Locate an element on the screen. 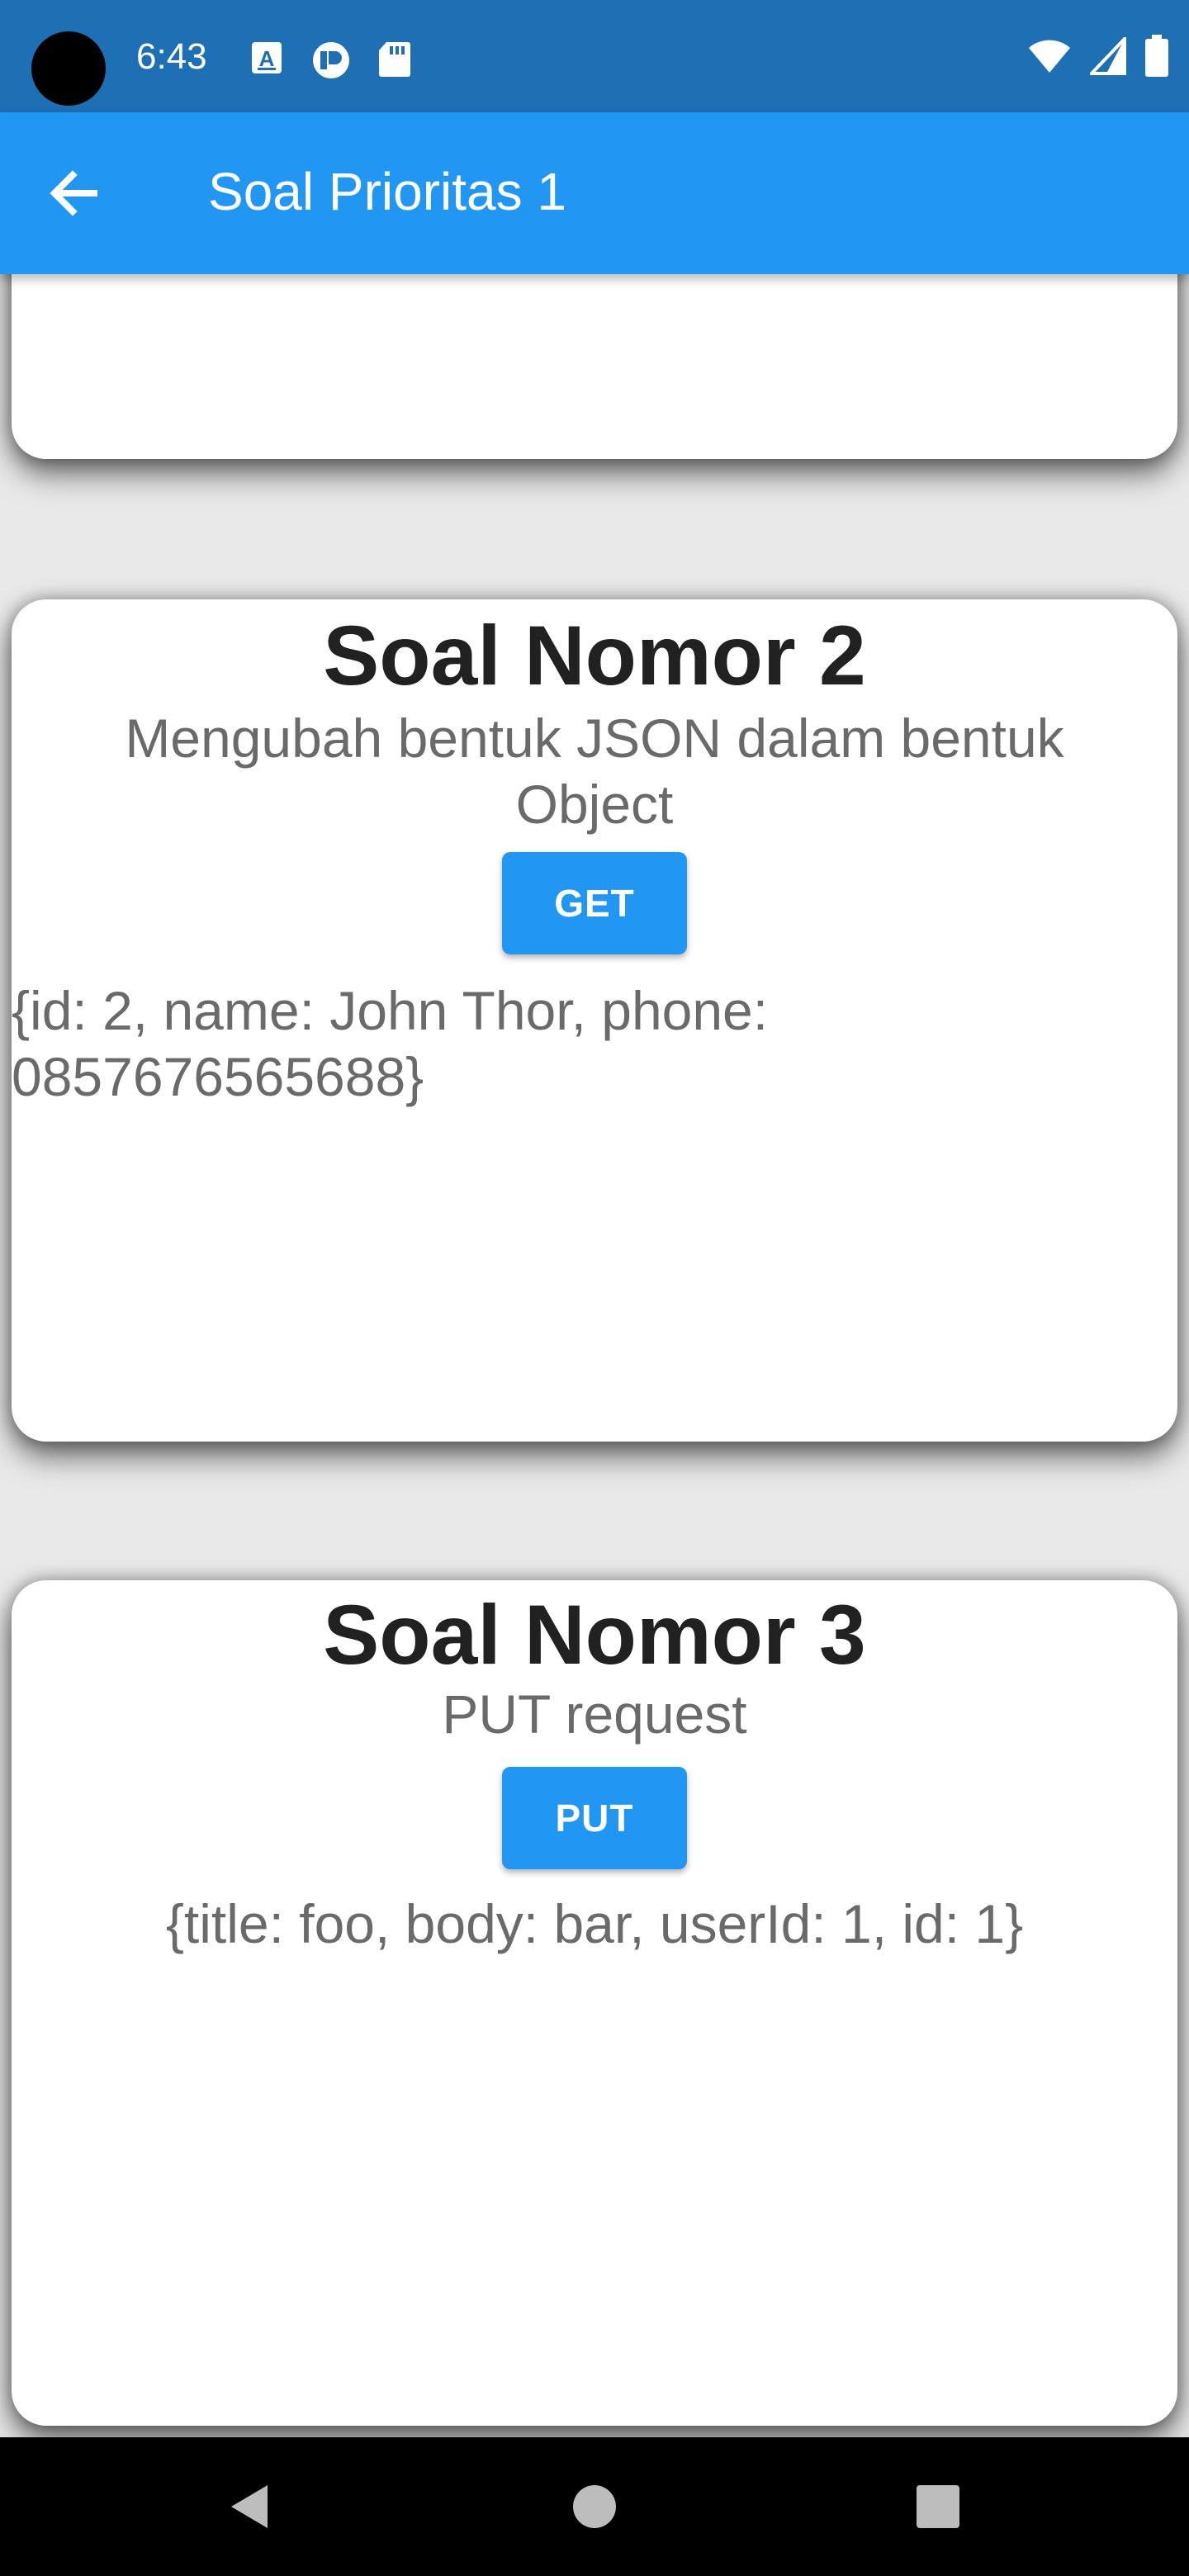 The width and height of the screenshot is (1189, 2576). a-box-icon: A is located at coordinates (267, 57).